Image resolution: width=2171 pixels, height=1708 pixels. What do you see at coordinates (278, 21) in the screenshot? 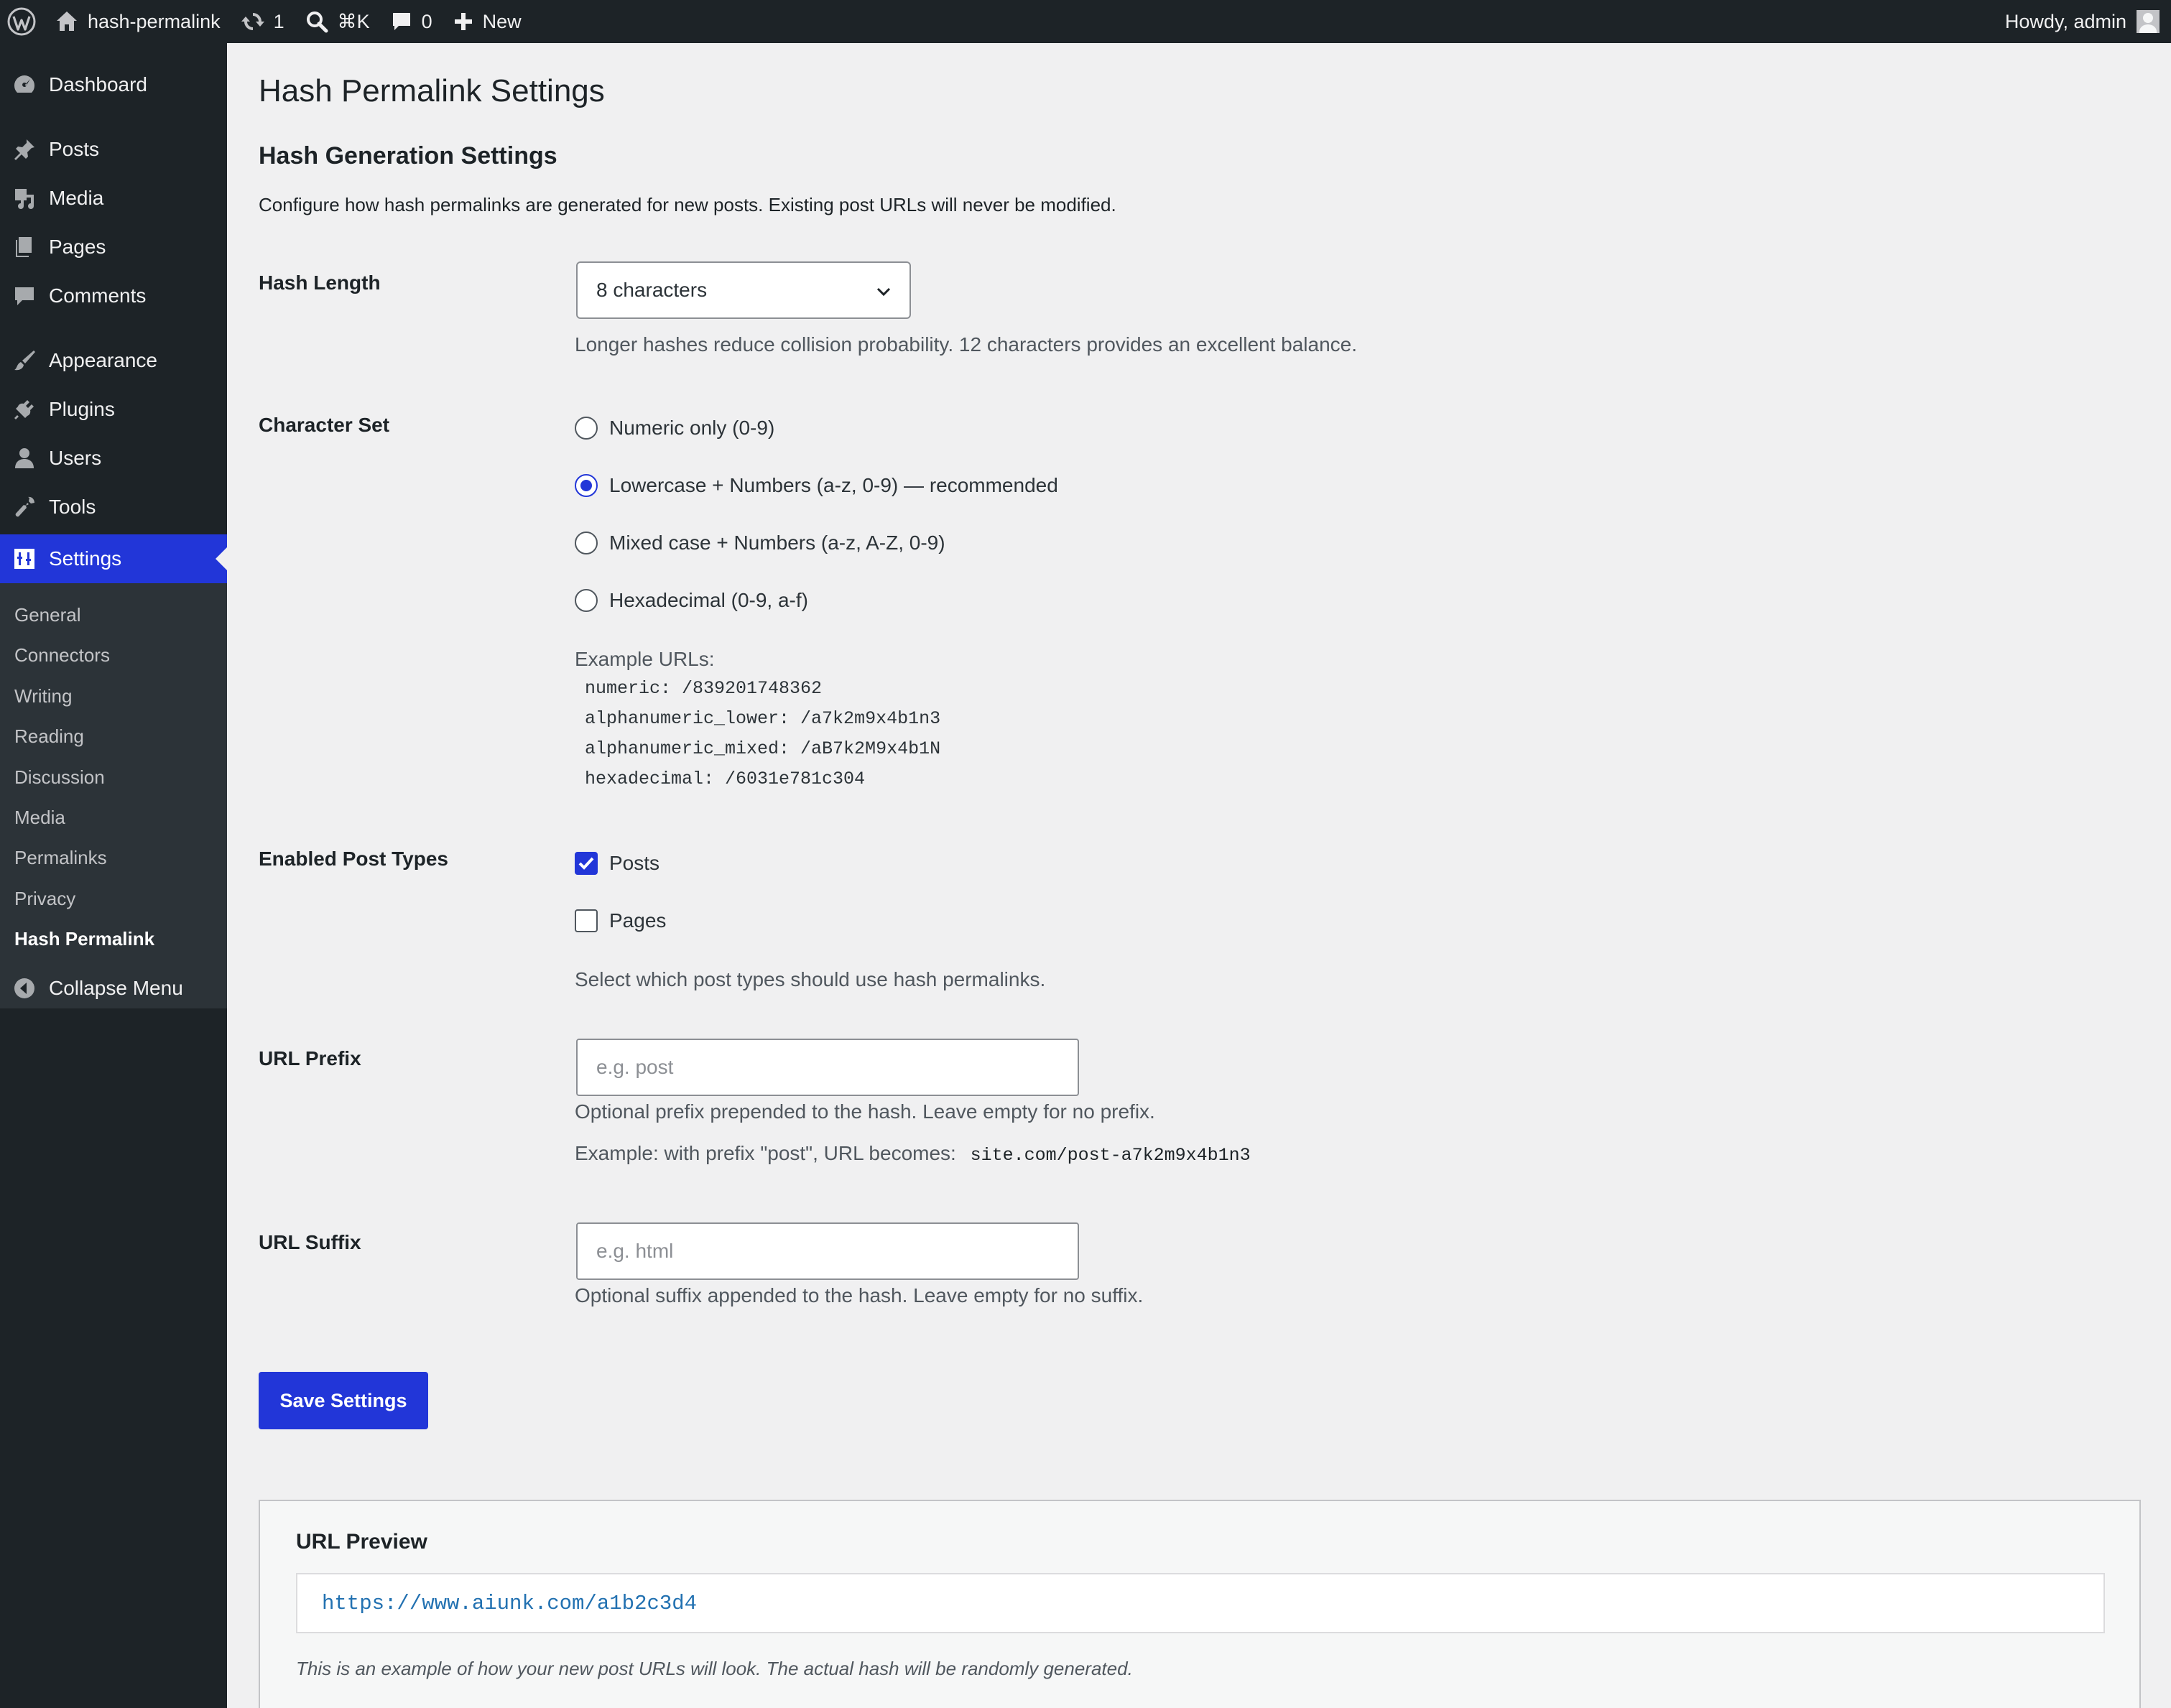
I see `updates-count: 1` at bounding box center [278, 21].